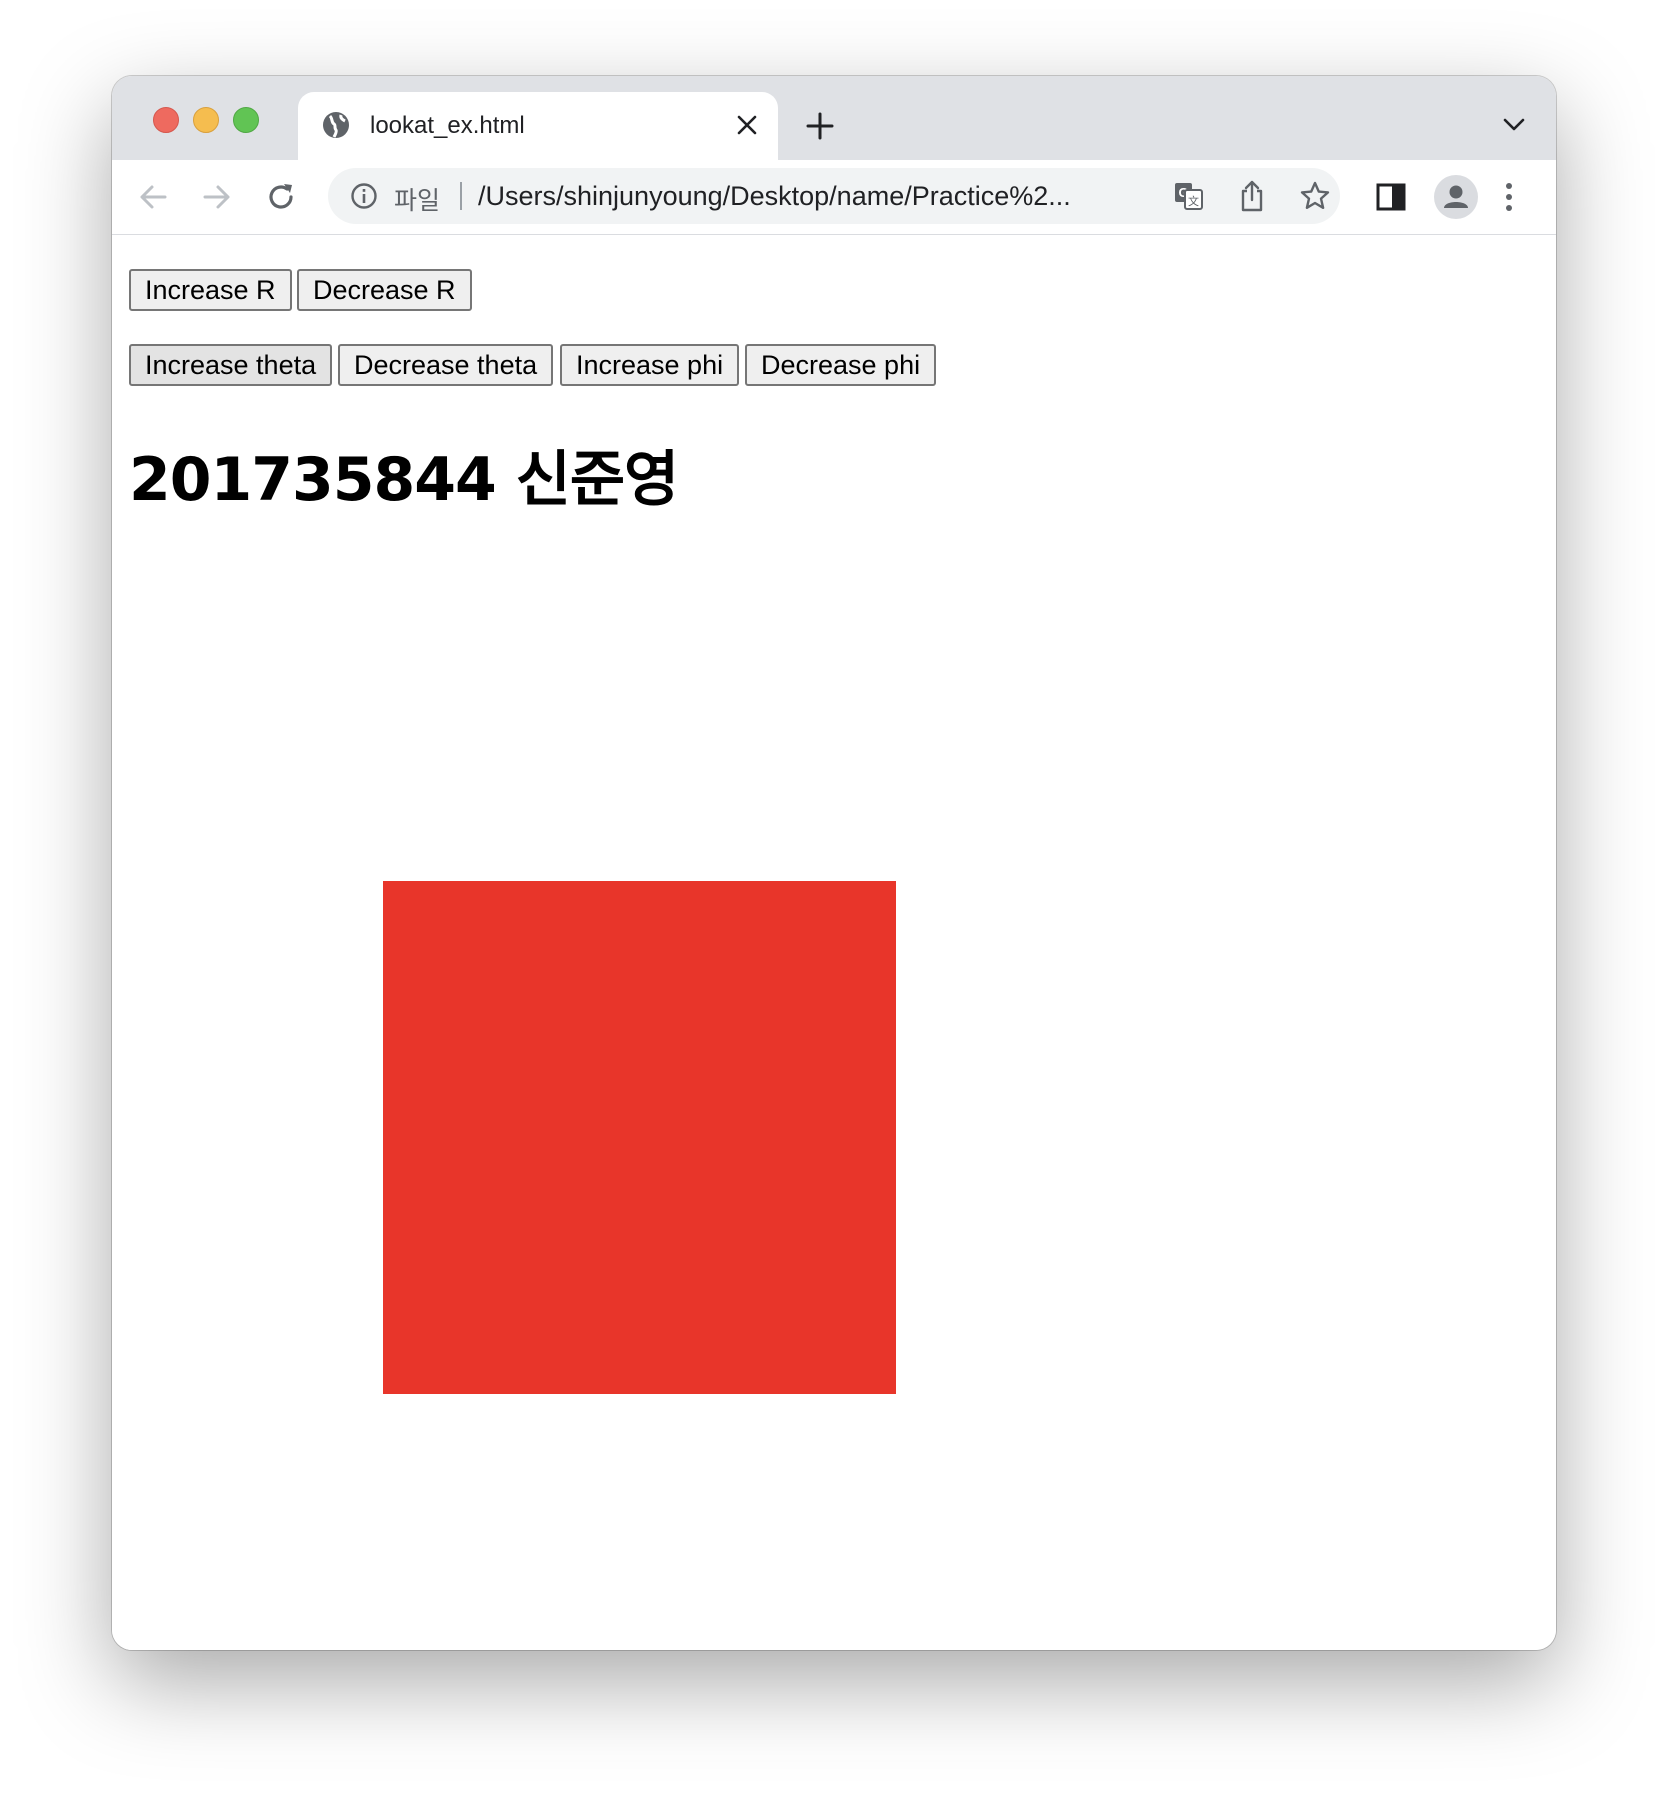 Image resolution: width=1668 pixels, height=1798 pixels. I want to click on window-minimize-button, so click(206, 120).